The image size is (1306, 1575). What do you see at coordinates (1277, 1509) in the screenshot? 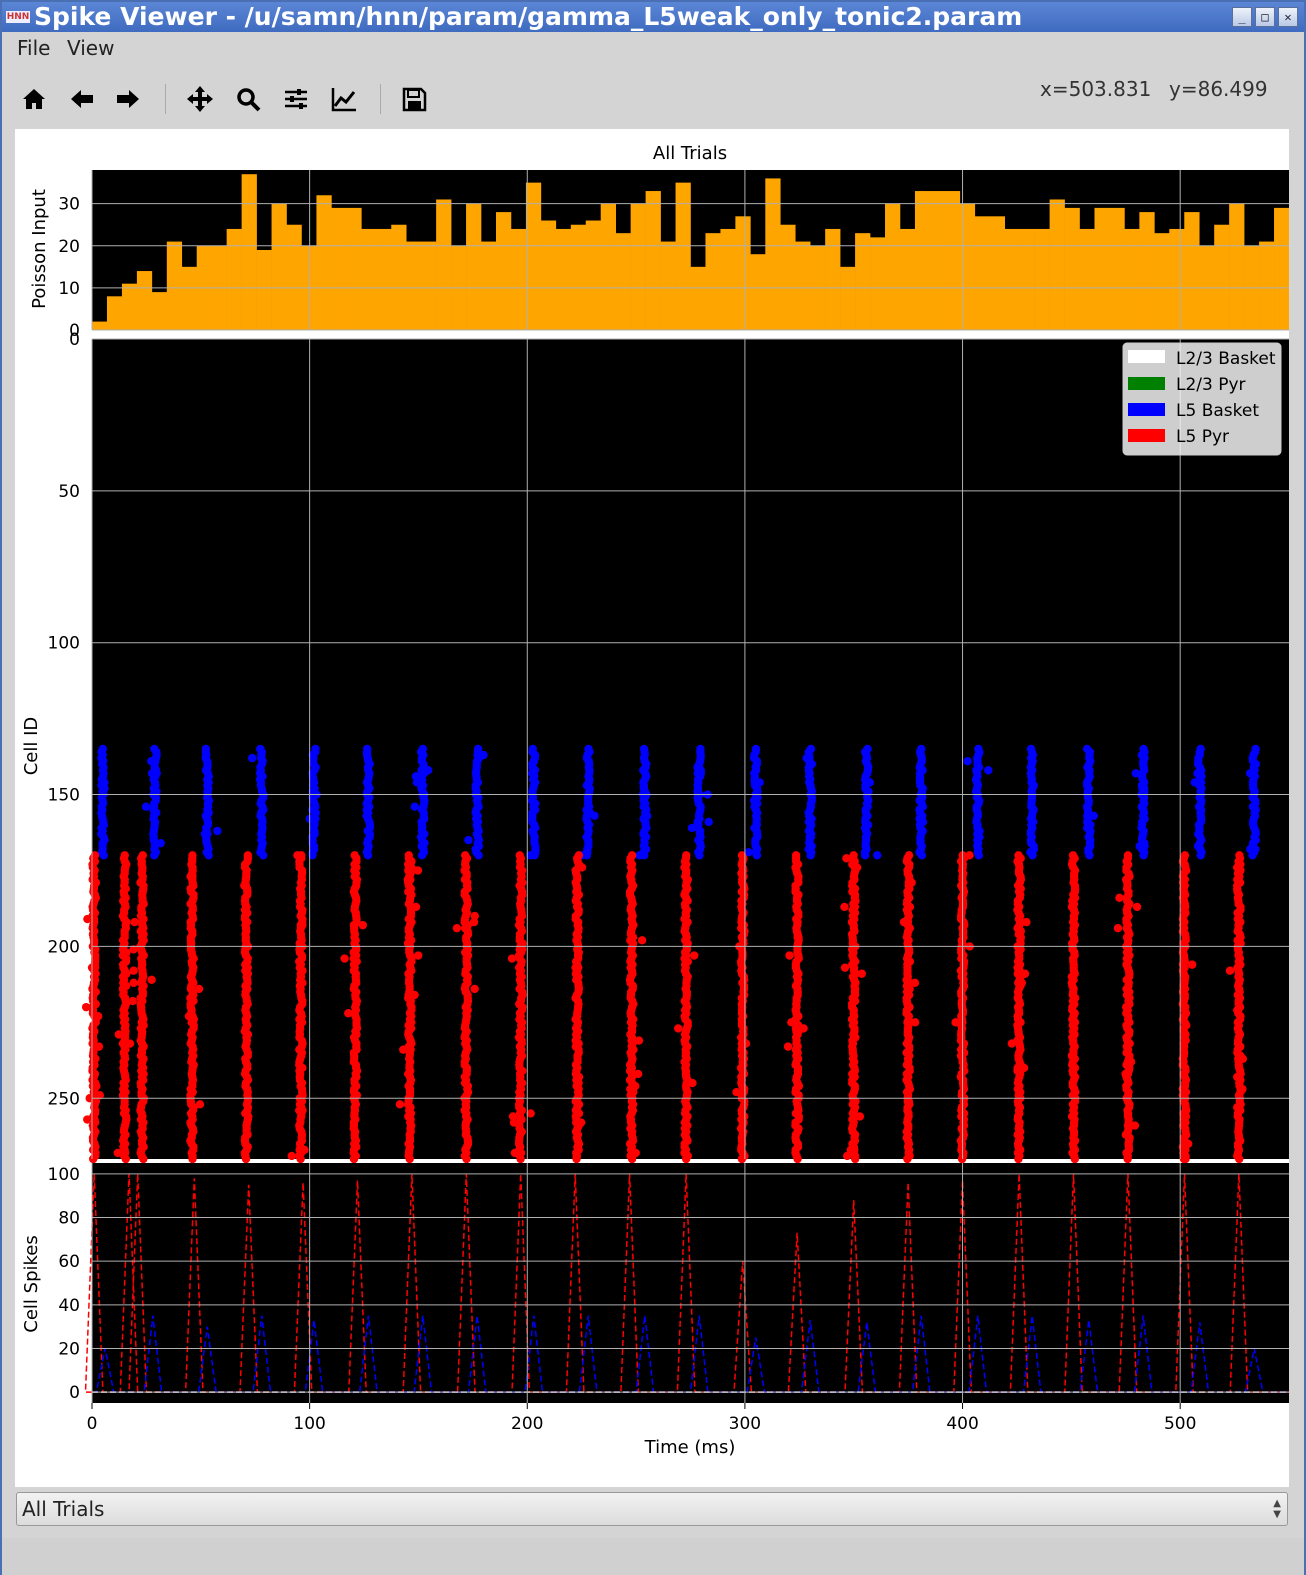
I see `dropdown-arrows-icon: ▲ ▼` at bounding box center [1277, 1509].